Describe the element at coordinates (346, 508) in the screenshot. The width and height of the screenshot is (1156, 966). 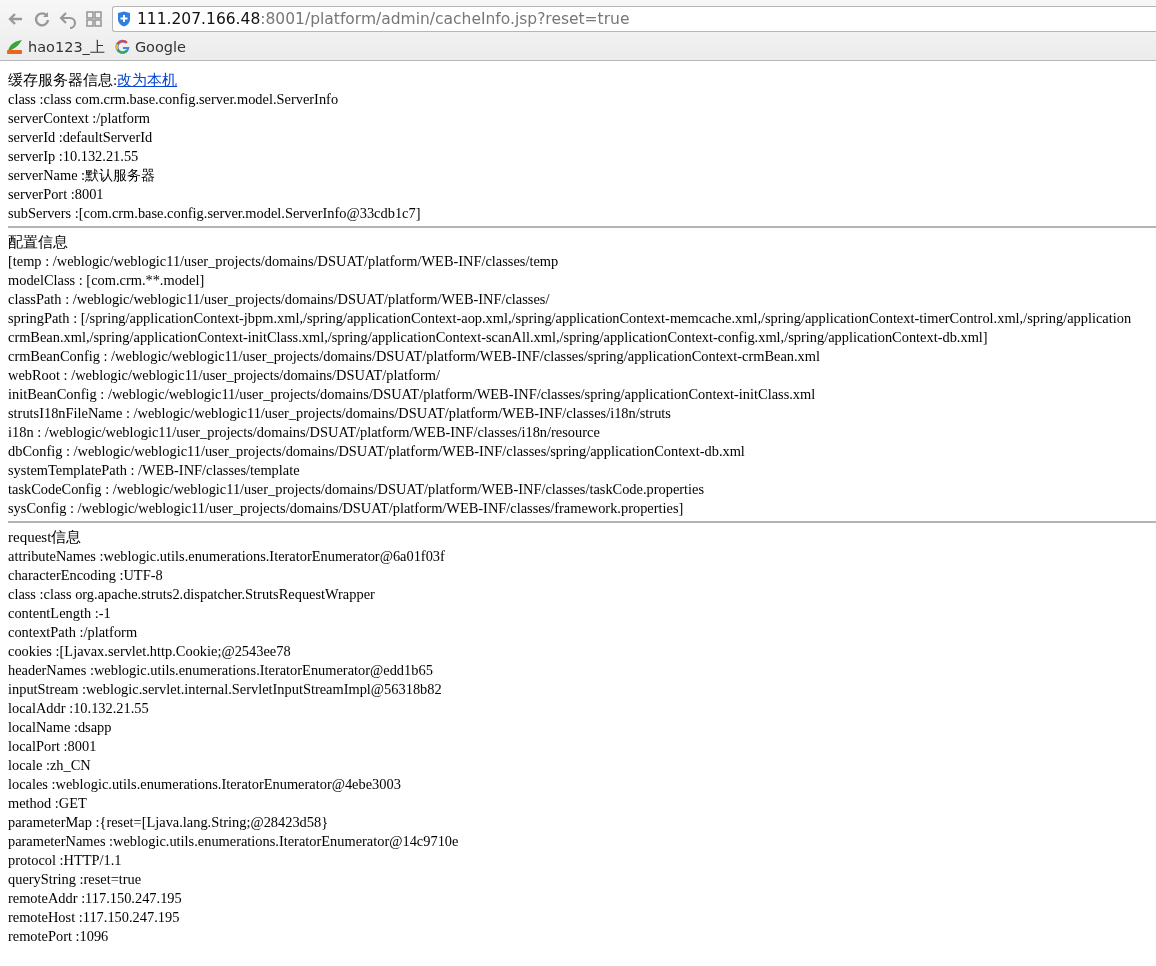
I see `info-line: sysConfig : /weblogic/weblogic11/user_projects/domains/DSUAT/platform/WEB-INF/classes/framework.properties]` at that location.